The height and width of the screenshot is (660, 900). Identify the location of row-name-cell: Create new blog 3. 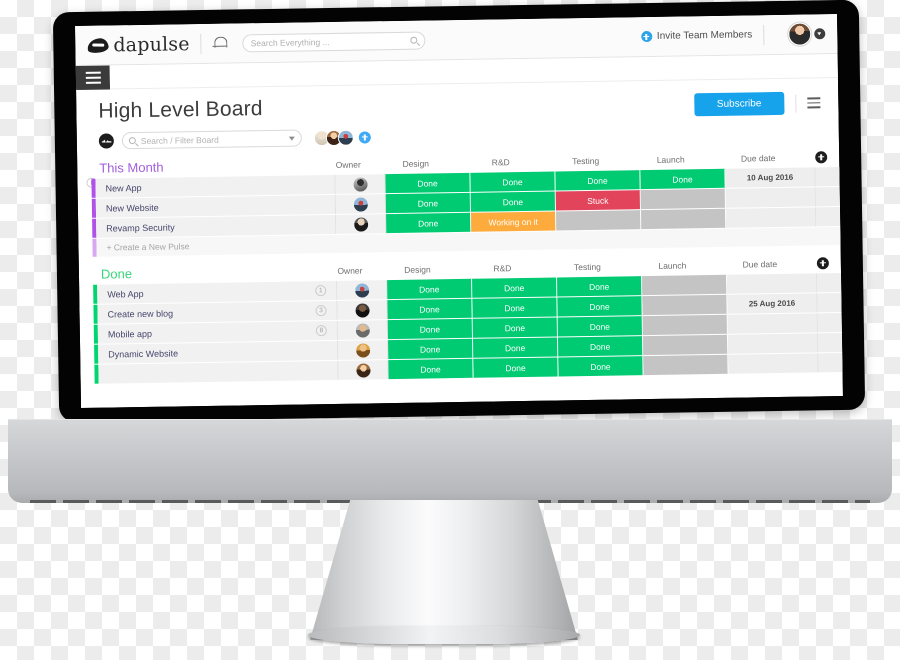
(217, 312).